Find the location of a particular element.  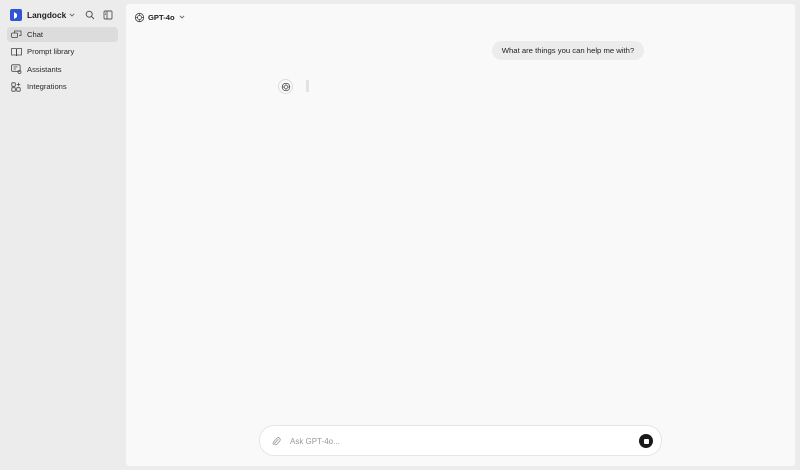

assistant-avatar is located at coordinates (285, 86).